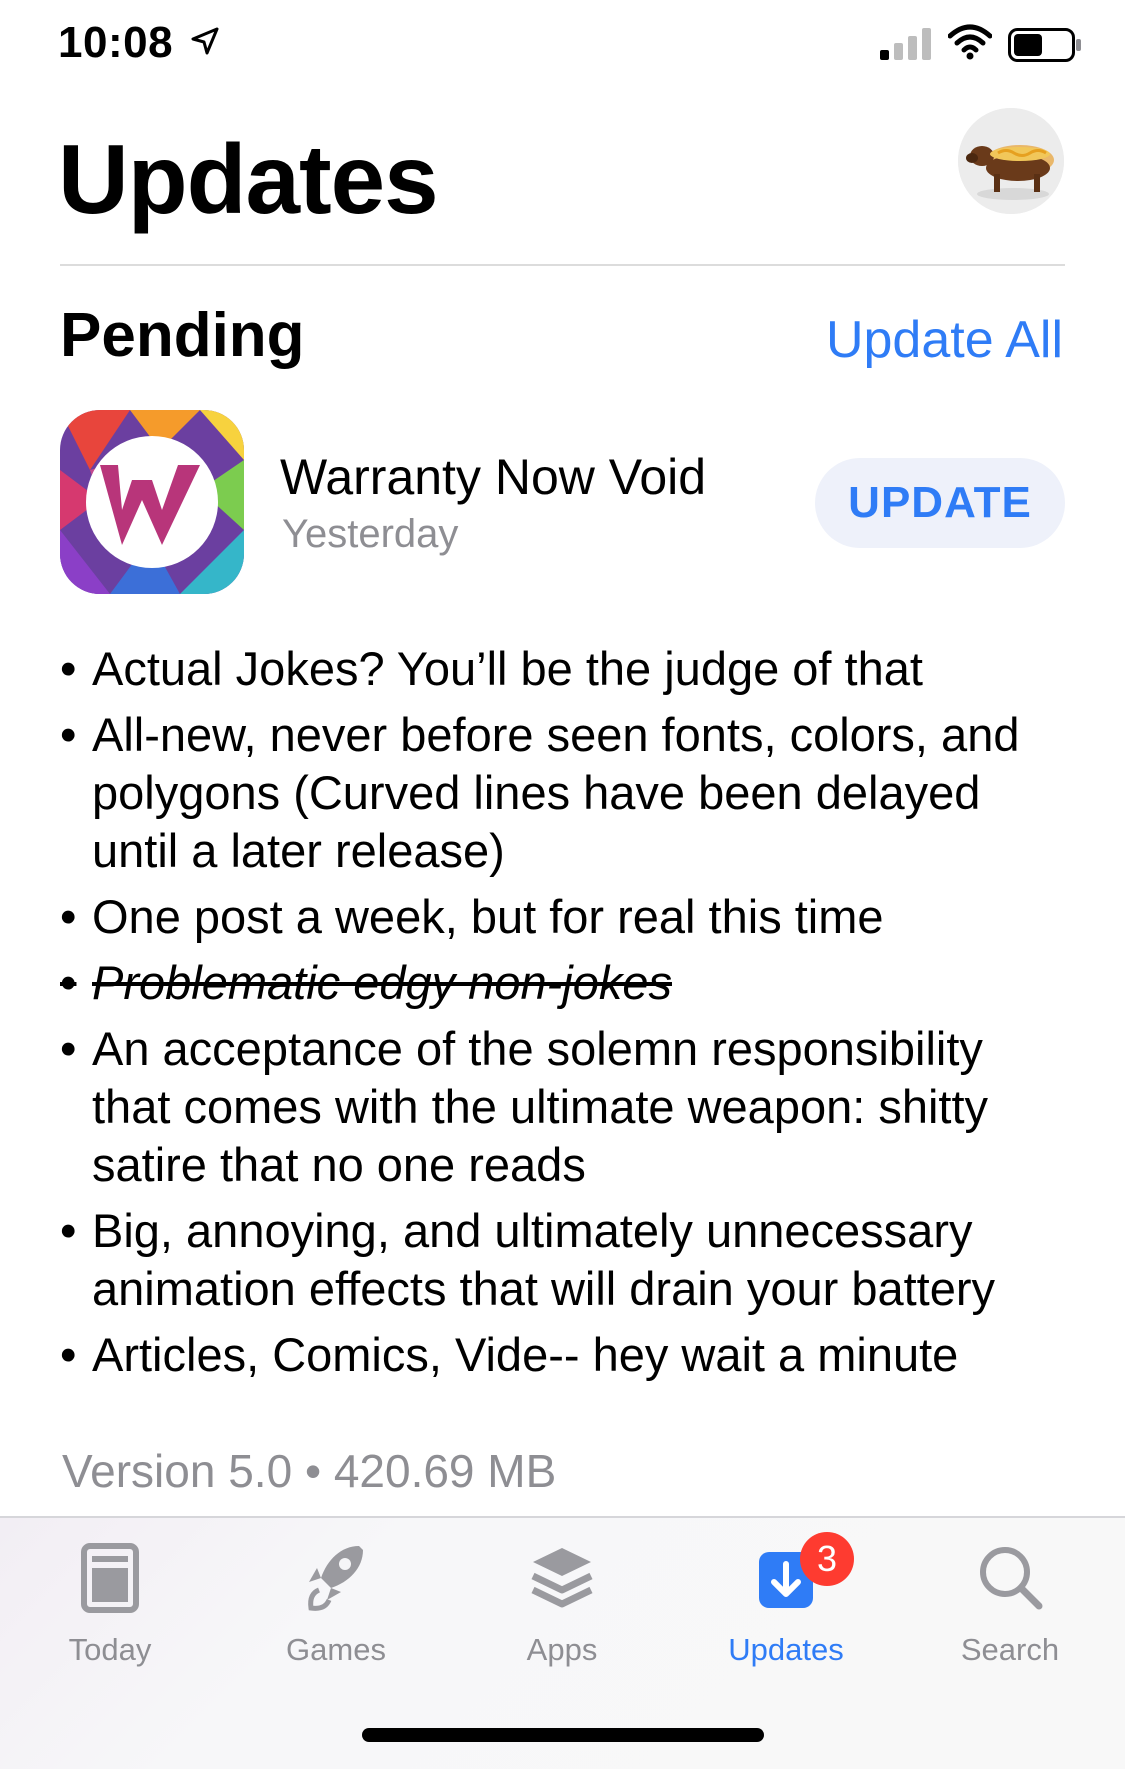  I want to click on app-name: Warranty Now Void, so click(493, 477).